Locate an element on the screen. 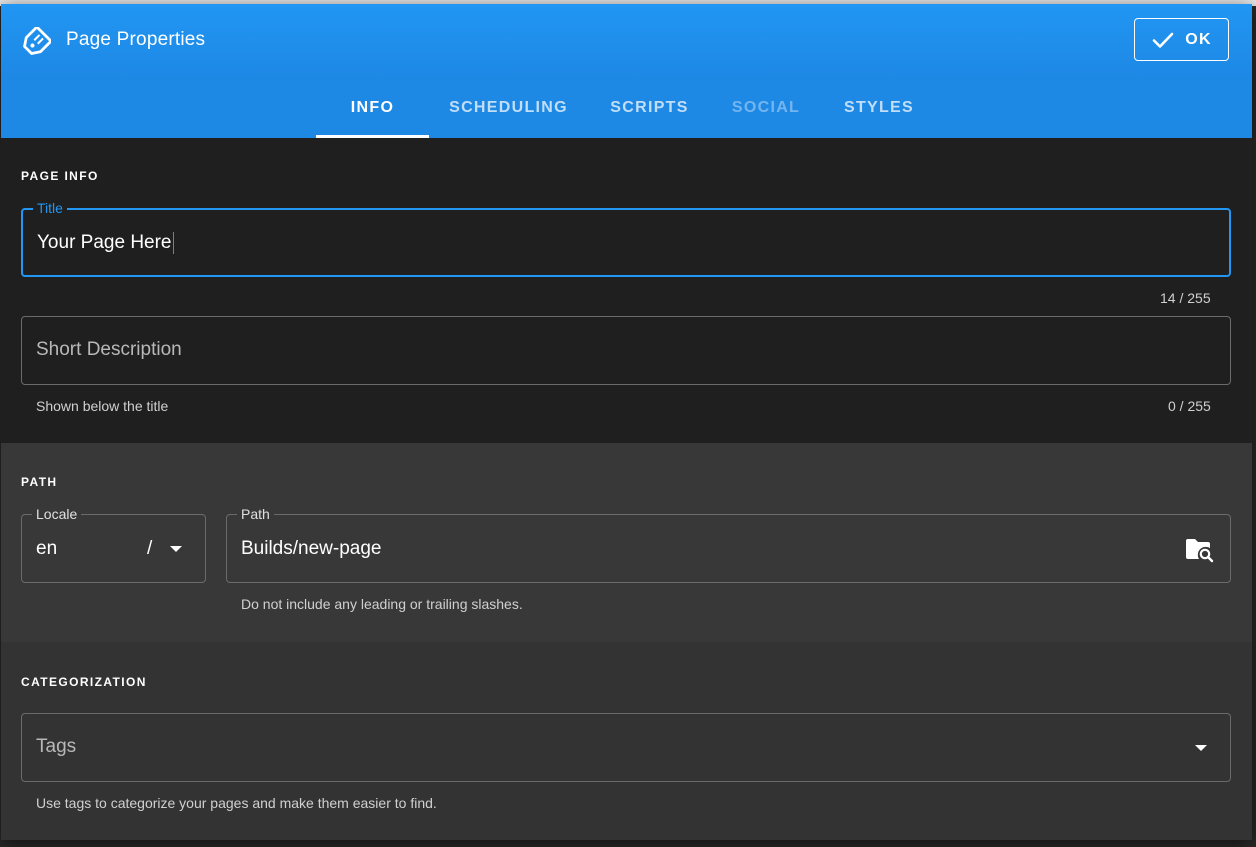 This screenshot has width=1256, height=847. ok-button: OK is located at coordinates (1181, 39).